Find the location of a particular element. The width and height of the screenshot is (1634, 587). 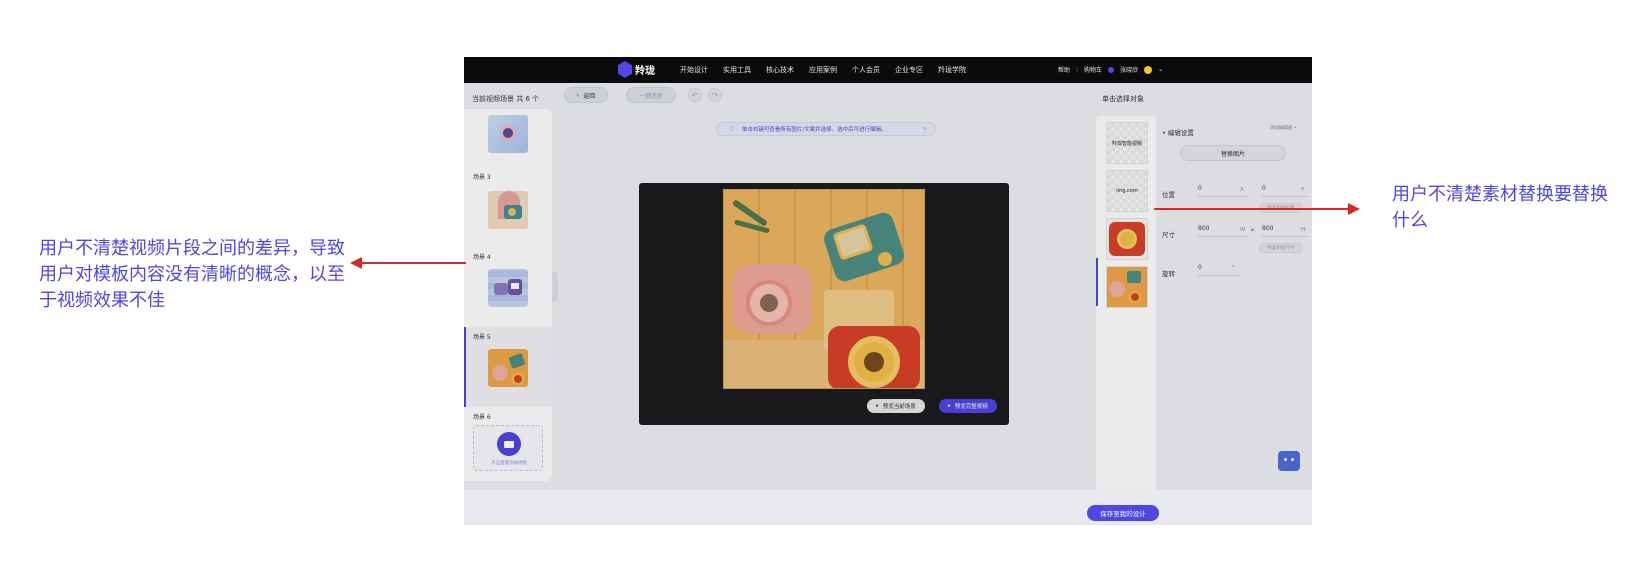

scene-item: 场景 6 点击直接添加视频 is located at coordinates (508, 444).